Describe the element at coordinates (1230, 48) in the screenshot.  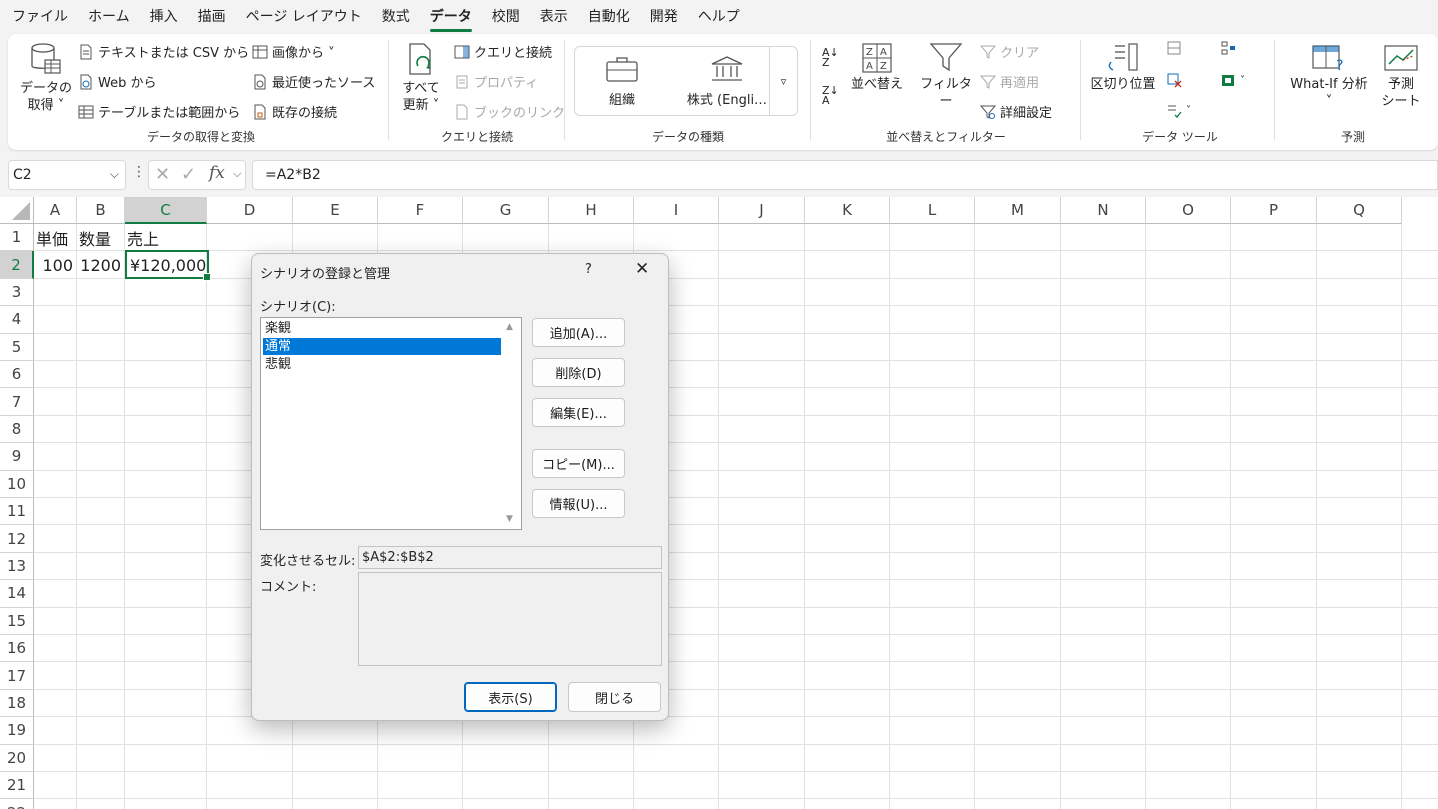
I see `consolidate-button` at that location.